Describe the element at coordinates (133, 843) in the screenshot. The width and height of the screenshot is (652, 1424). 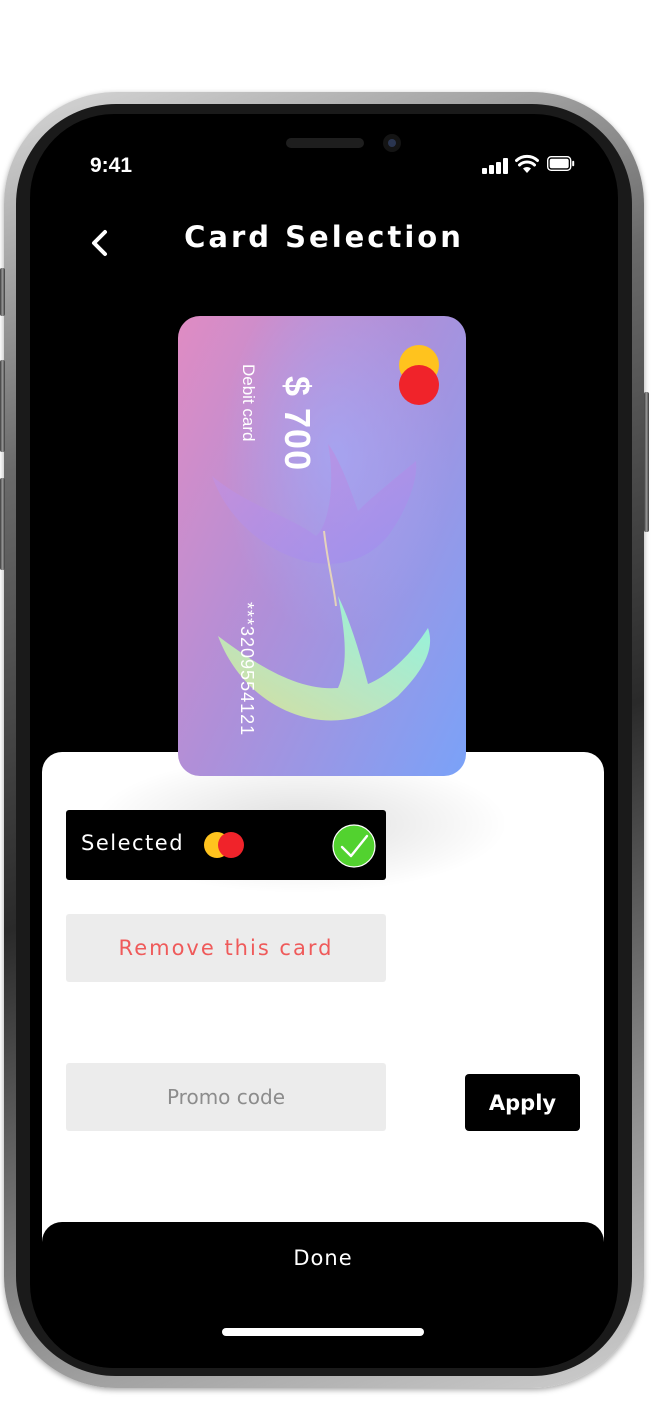
I see `selected-label: Selected` at that location.